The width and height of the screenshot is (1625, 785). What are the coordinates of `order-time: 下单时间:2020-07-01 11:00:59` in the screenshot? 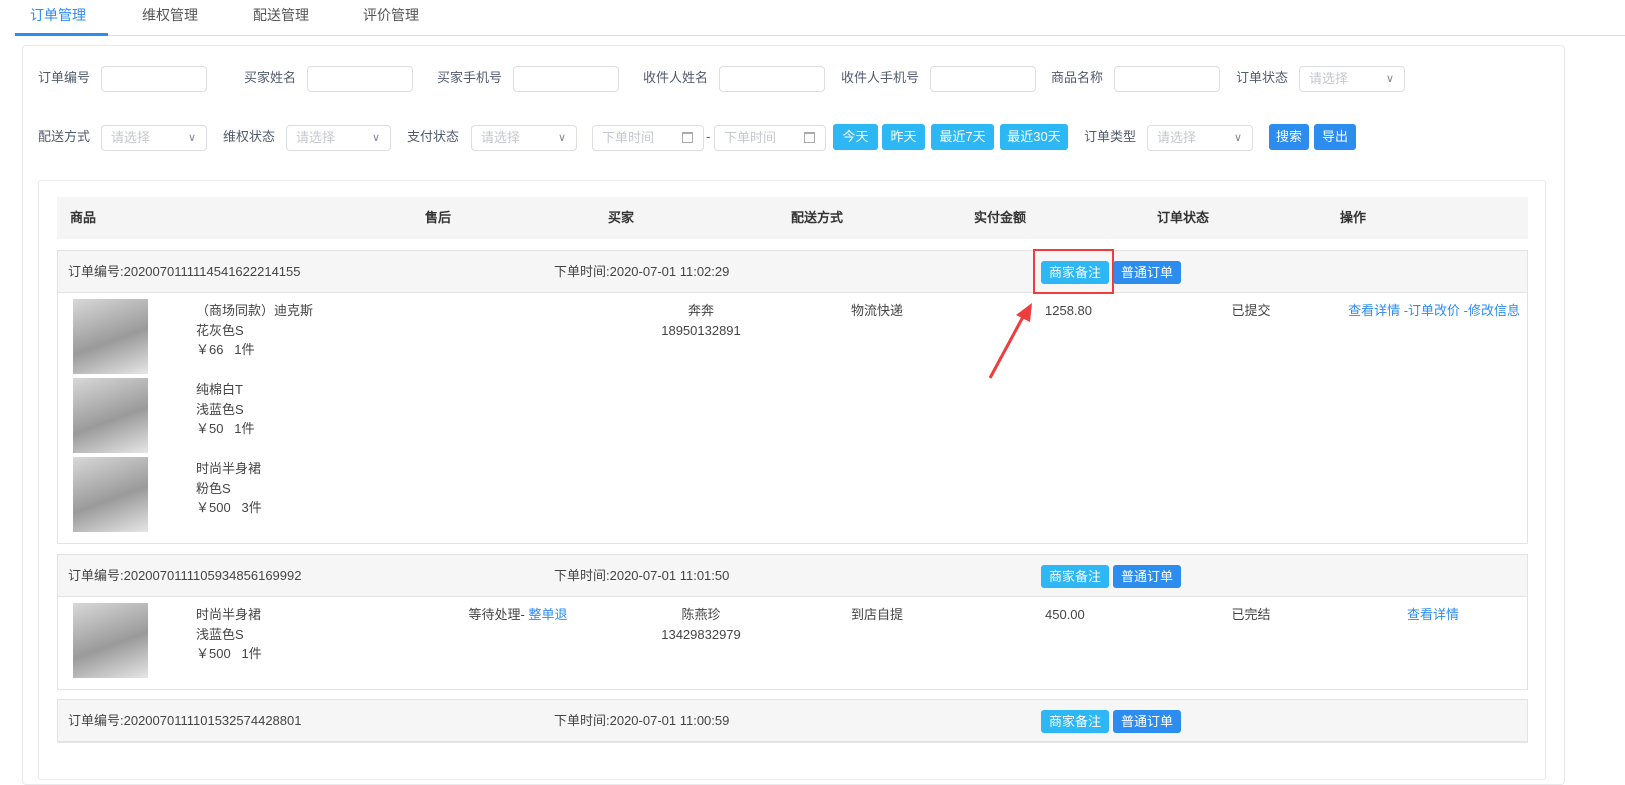 It's located at (642, 720).